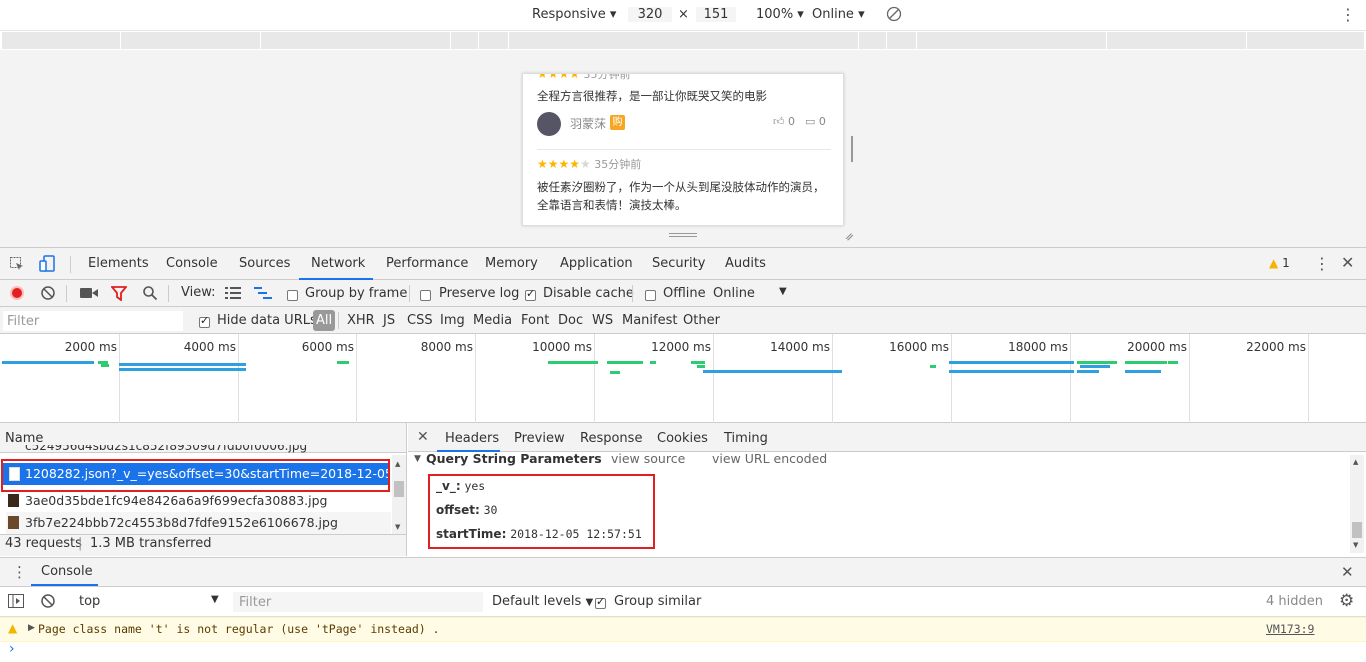 The image size is (1366, 662). Describe the element at coordinates (549, 124) in the screenshot. I see `avatar` at that location.